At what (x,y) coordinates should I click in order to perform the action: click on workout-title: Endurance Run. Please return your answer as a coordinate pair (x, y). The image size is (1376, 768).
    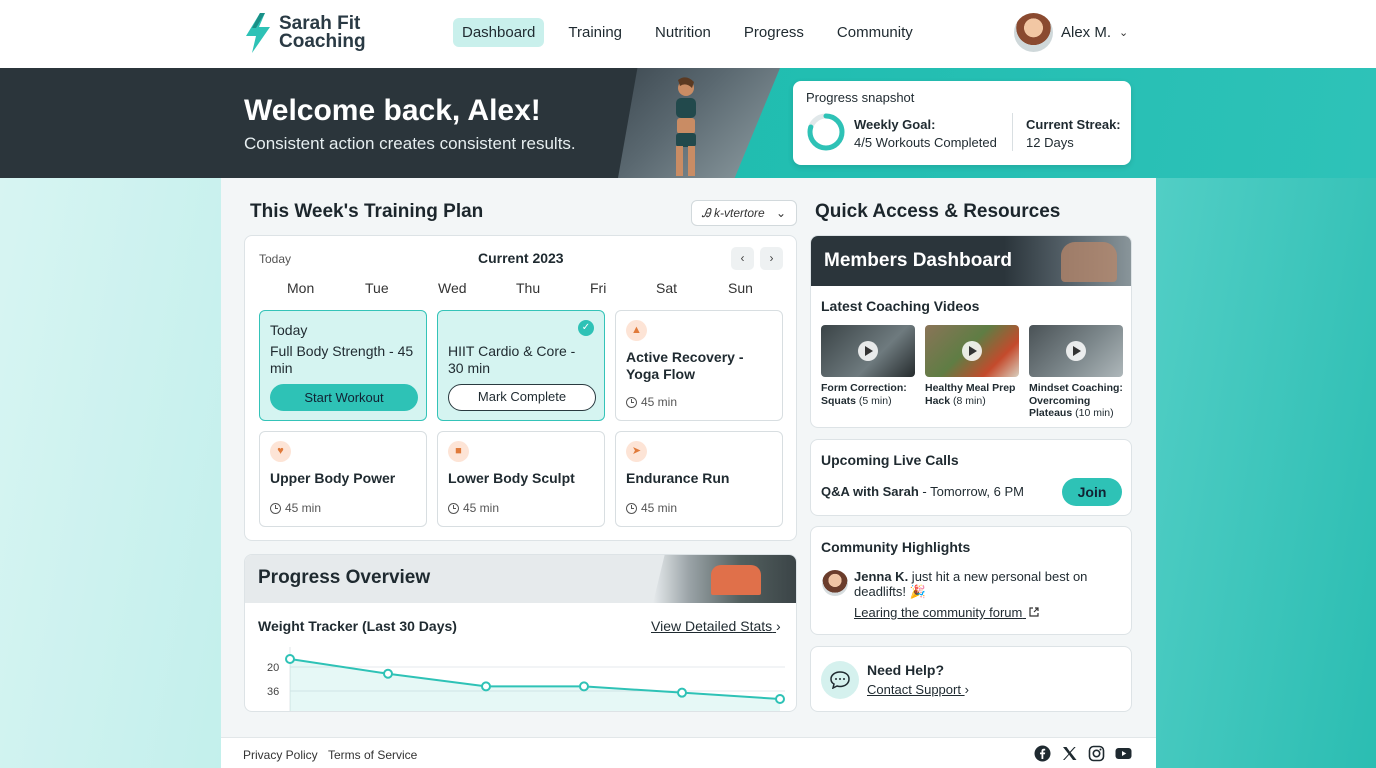
    Looking at the image, I should click on (678, 478).